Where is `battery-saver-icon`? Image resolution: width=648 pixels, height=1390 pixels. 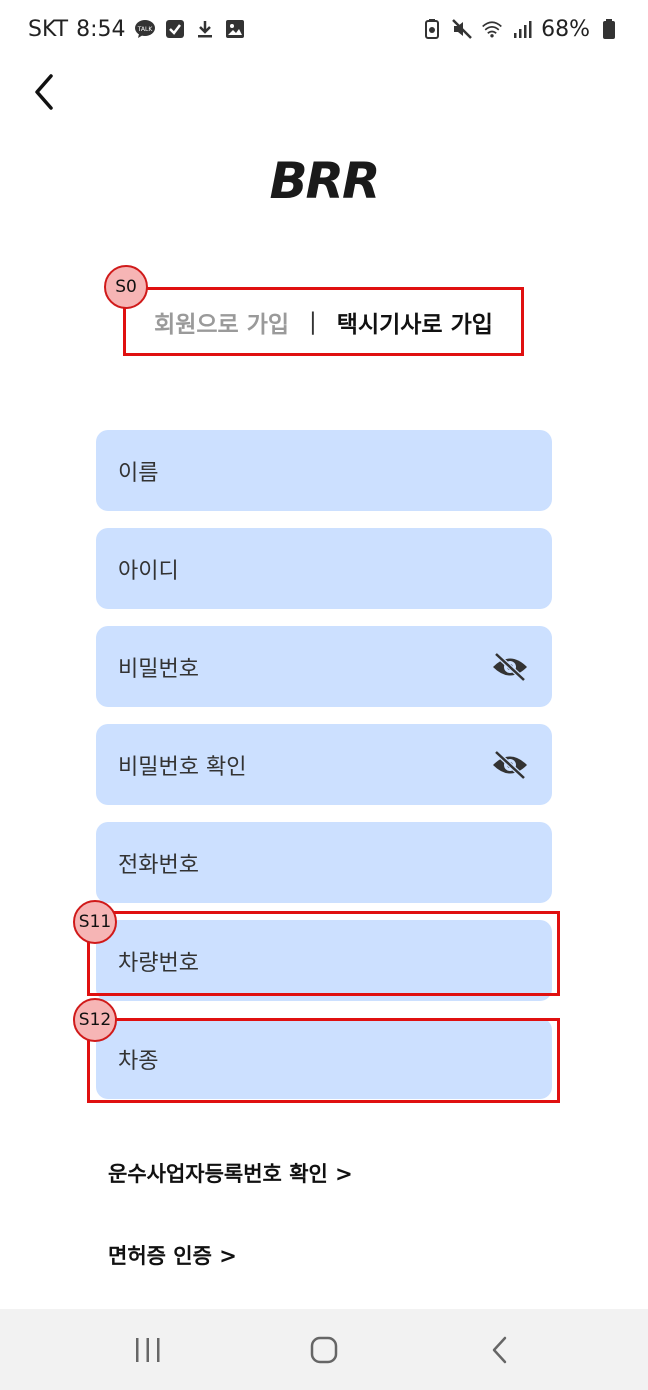
battery-saver-icon is located at coordinates (432, 29).